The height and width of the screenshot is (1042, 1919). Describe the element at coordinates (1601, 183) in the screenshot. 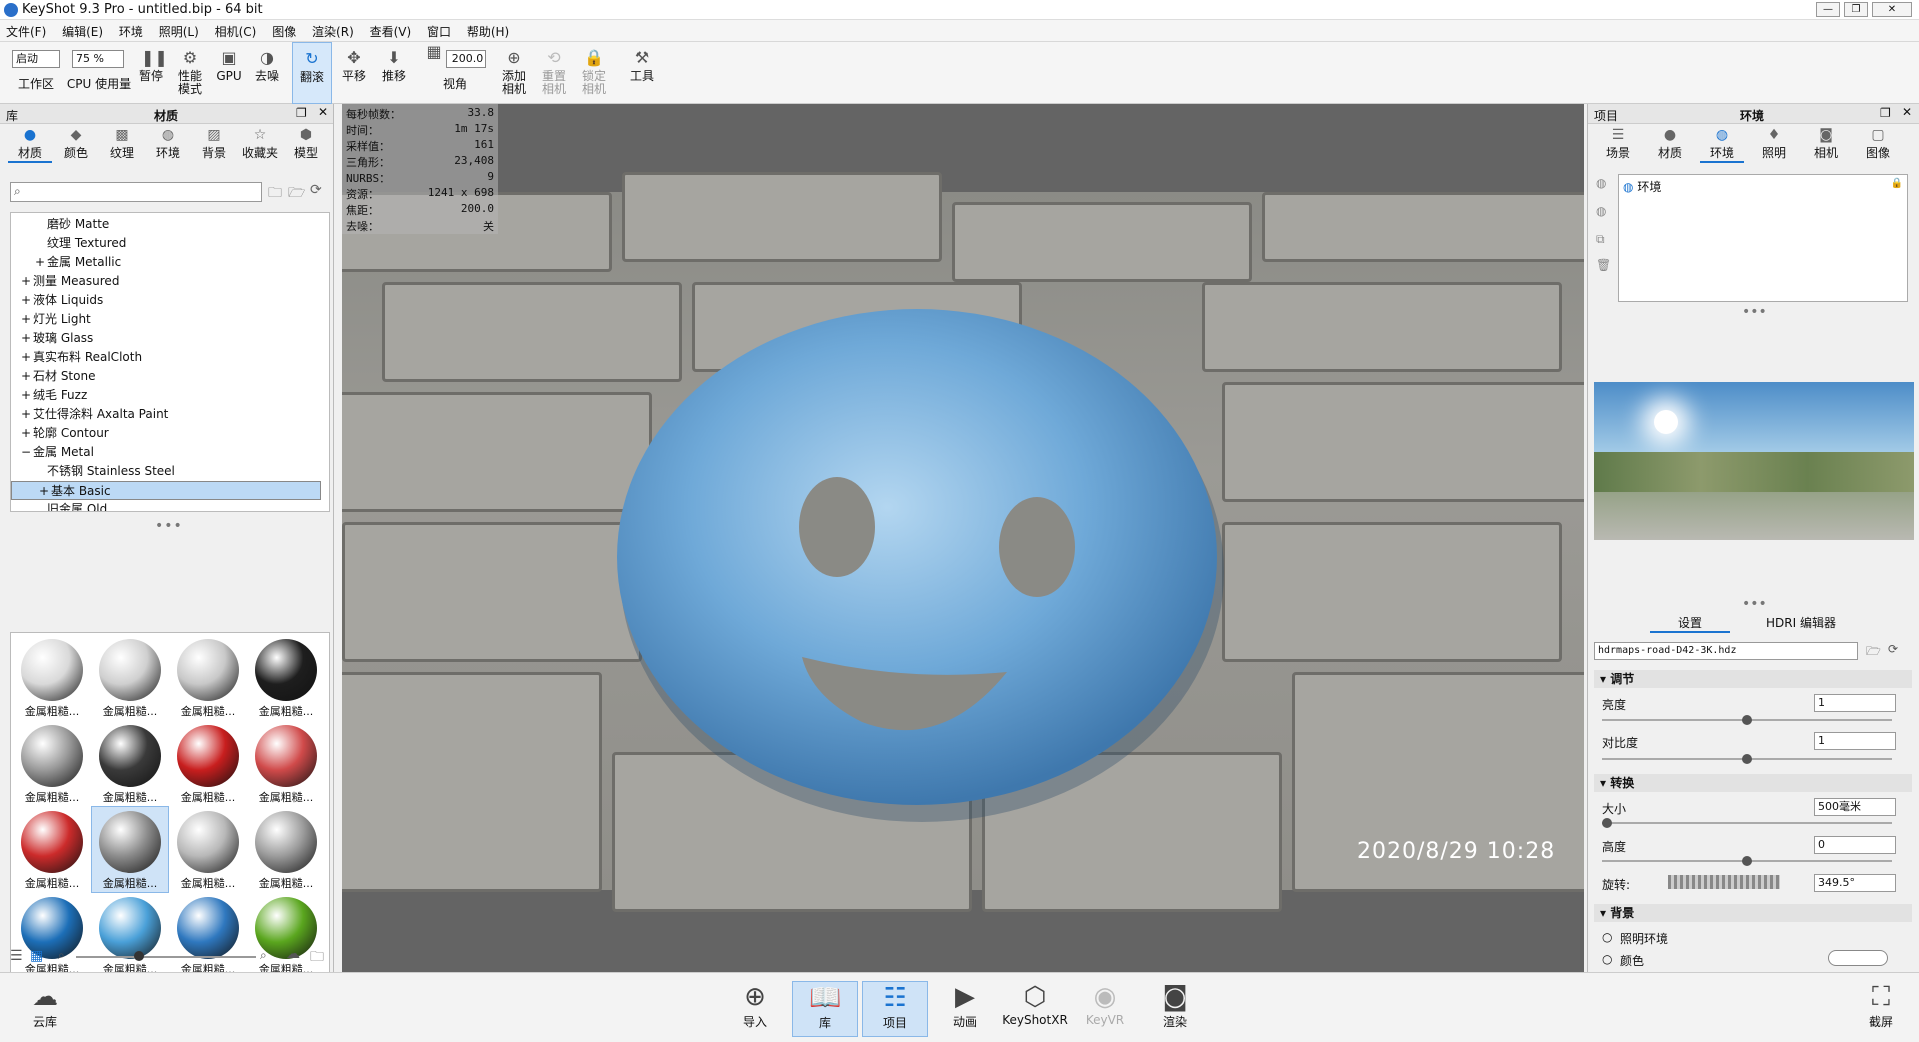

I see `add-environment-icon: ◍` at that location.